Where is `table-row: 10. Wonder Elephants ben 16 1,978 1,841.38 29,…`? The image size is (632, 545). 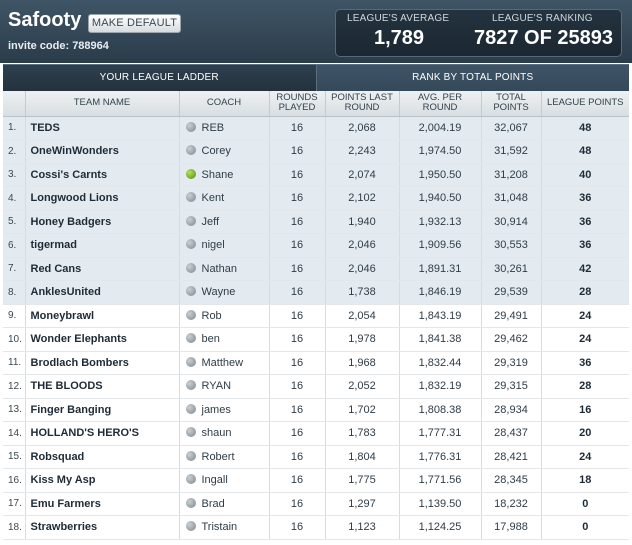
table-row: 10. Wonder Elephants ben 16 1,978 1,841.38 29,… is located at coordinates (316, 339).